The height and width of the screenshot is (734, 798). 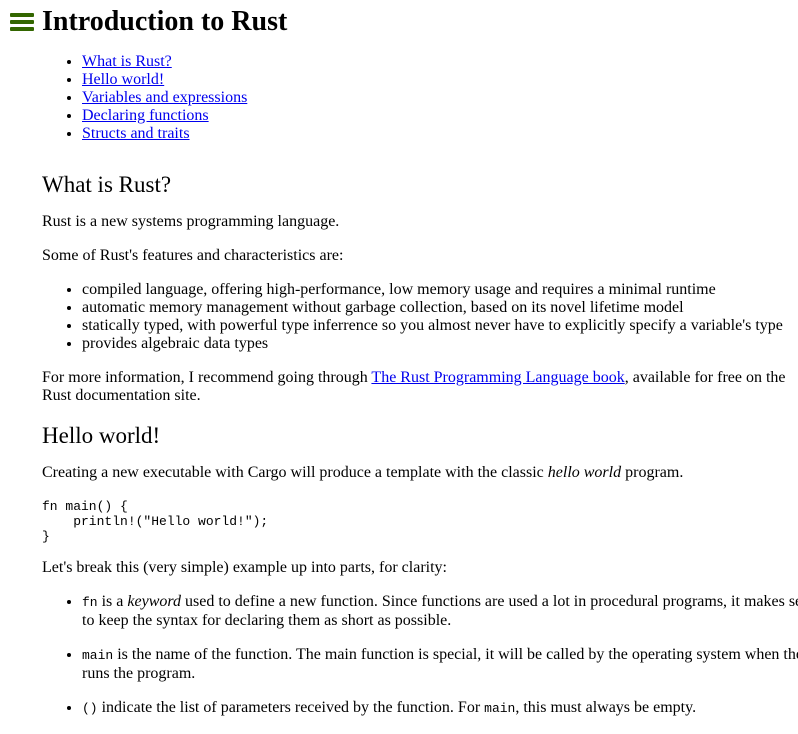 I want to click on toc-item: Variables and expressions, so click(x=164, y=98).